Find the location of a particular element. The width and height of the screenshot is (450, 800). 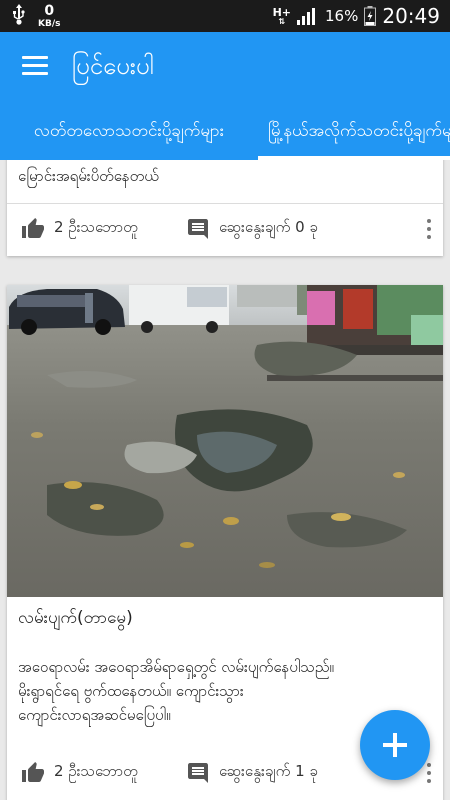

comment-count: ဆွေးနွေးချက် 1 ခု is located at coordinates (268, 771).